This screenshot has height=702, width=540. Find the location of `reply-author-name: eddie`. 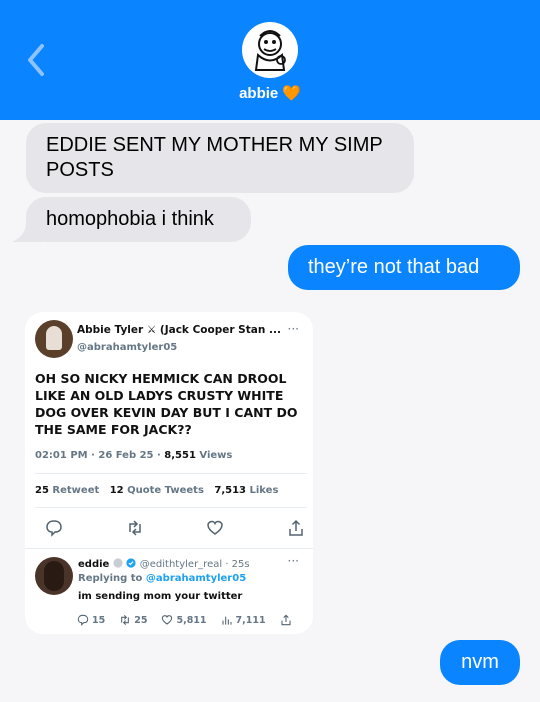

reply-author-name: eddie is located at coordinates (94, 564).